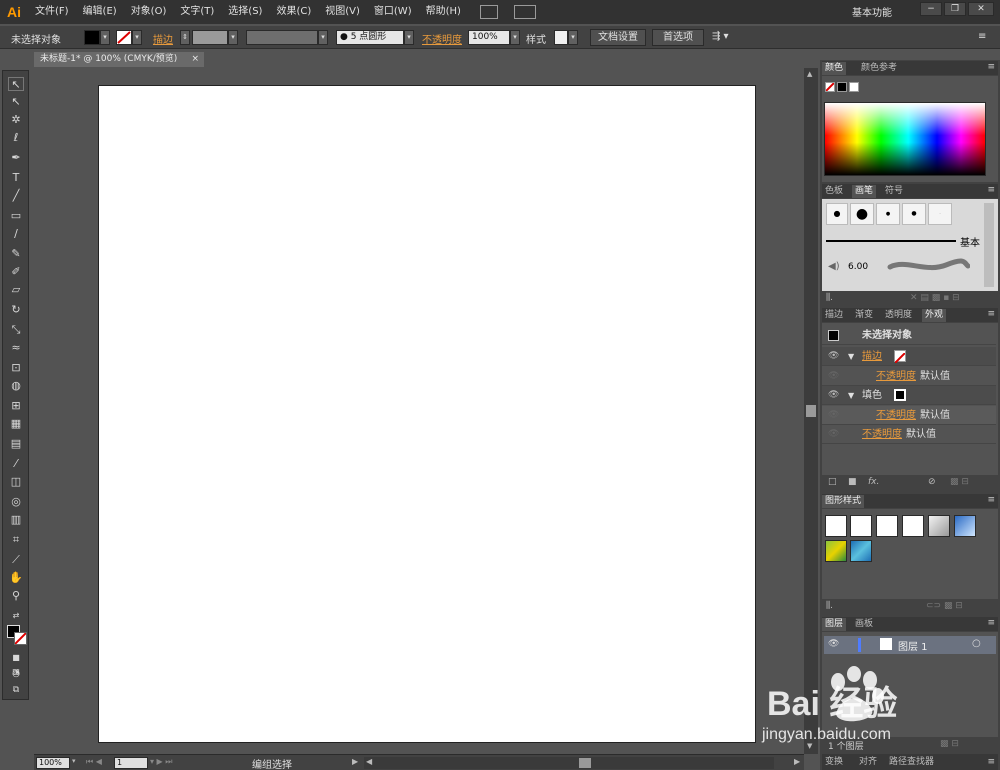 This screenshot has height=770, width=1000. What do you see at coordinates (834, 68) in the screenshot?
I see `tab-color: 颜色` at bounding box center [834, 68].